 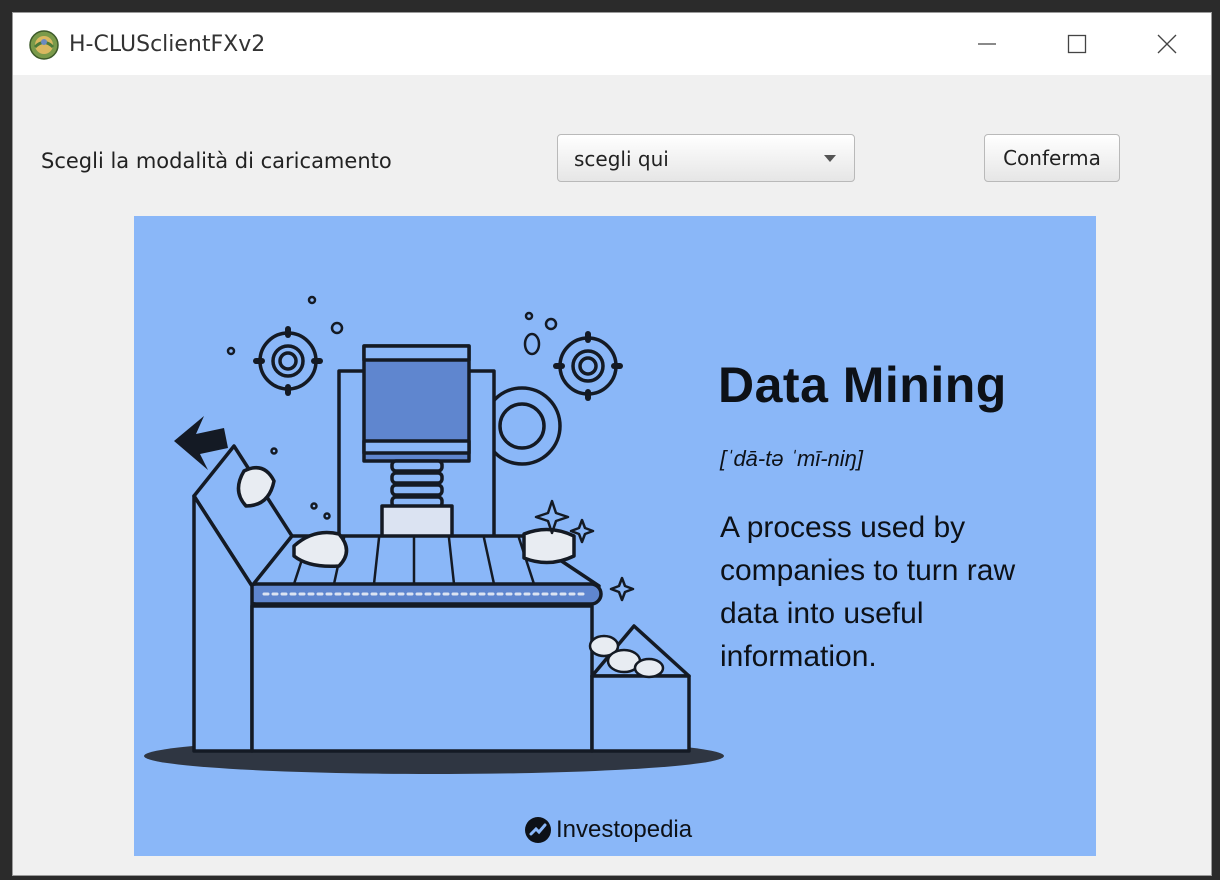 I want to click on mode-select: scegli qui, so click(x=706, y=158).